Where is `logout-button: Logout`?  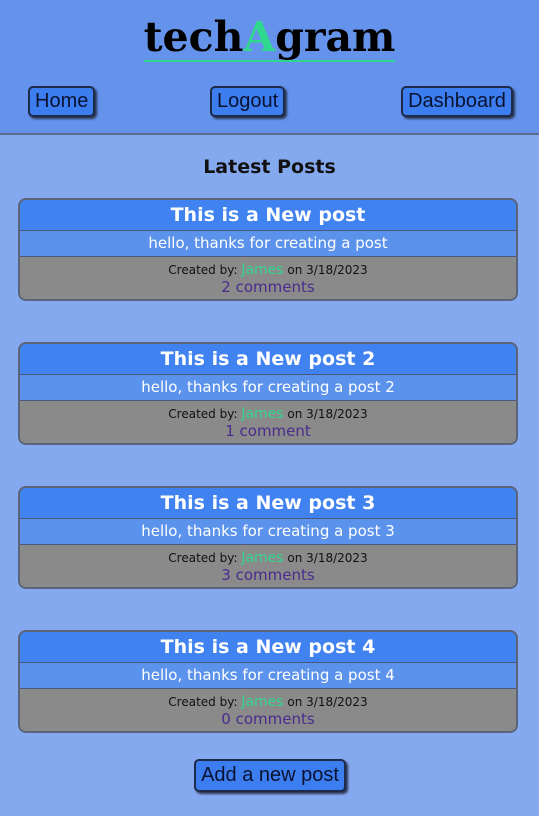 logout-button: Logout is located at coordinates (247, 101).